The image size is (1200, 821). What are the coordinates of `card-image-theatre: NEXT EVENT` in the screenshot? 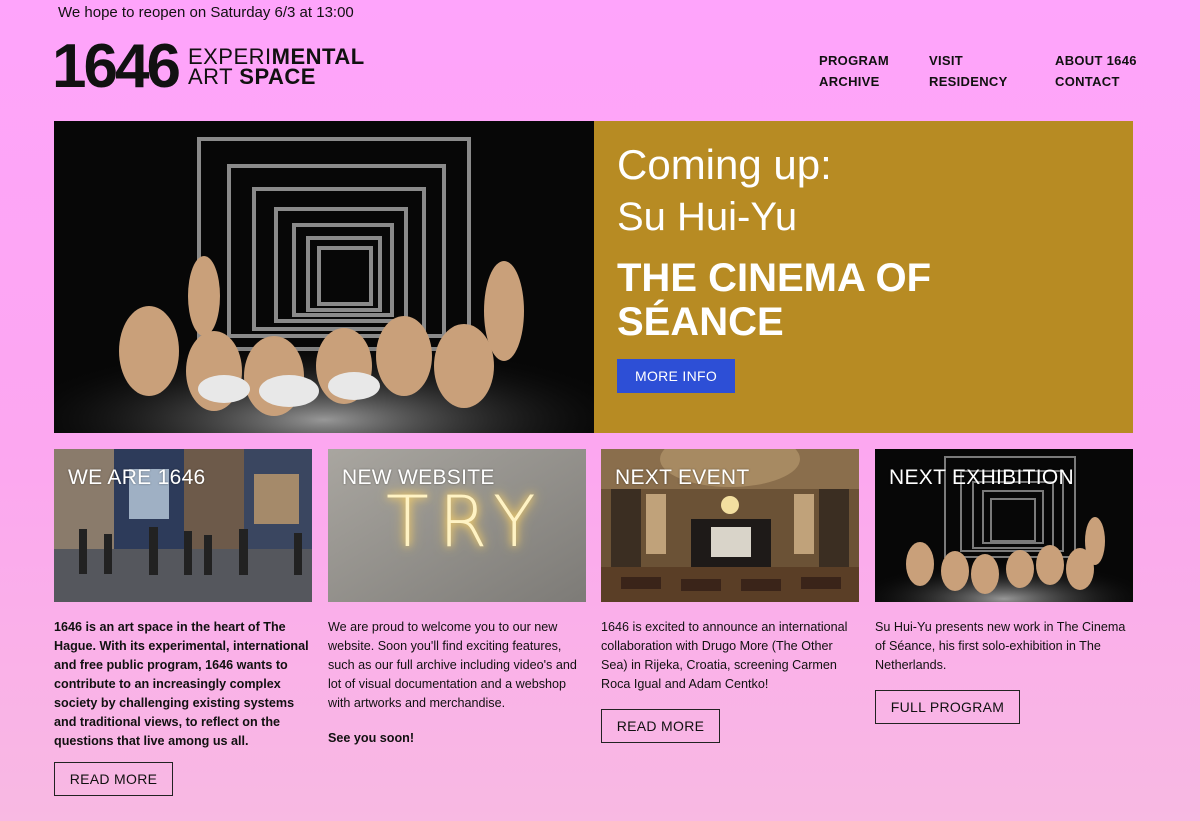 It's located at (730, 525).